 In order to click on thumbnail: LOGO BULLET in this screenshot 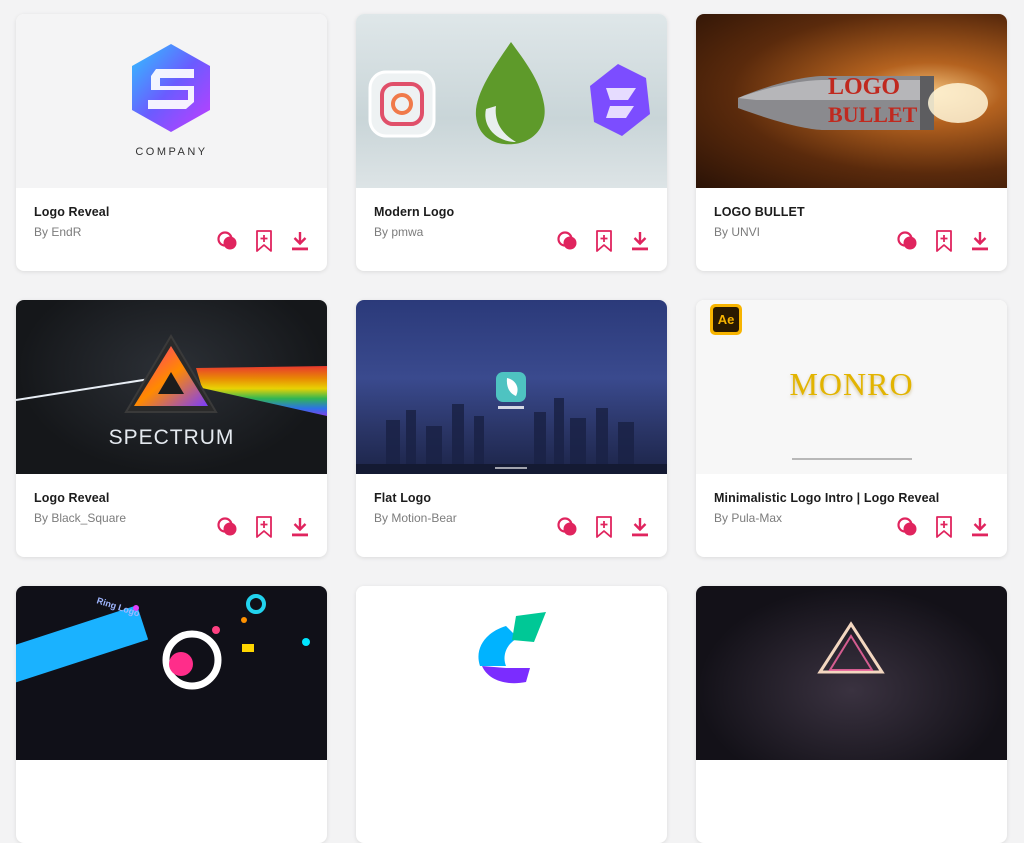, I will do `click(851, 101)`.